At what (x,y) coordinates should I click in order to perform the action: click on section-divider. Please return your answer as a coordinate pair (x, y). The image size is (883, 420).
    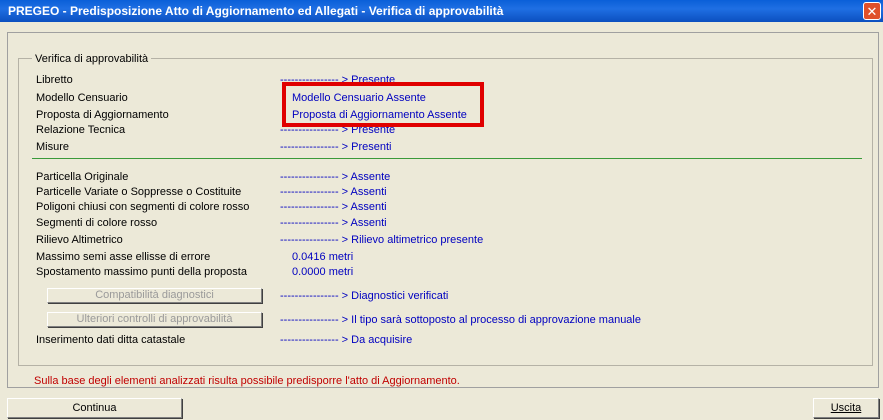
    Looking at the image, I should click on (447, 158).